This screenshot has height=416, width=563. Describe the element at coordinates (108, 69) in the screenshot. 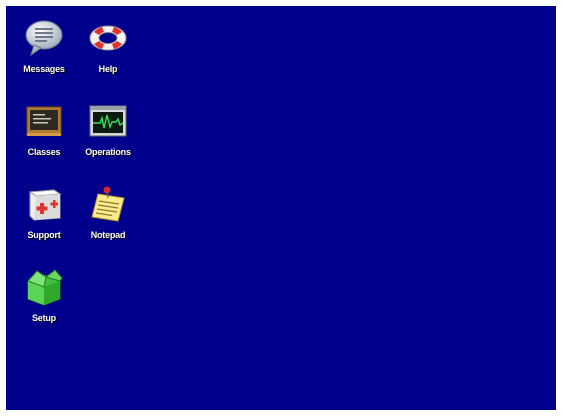

I see `desktop-icon-label: Help` at that location.